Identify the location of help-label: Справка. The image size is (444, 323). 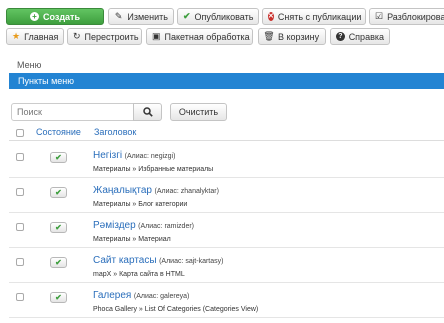
(366, 36).